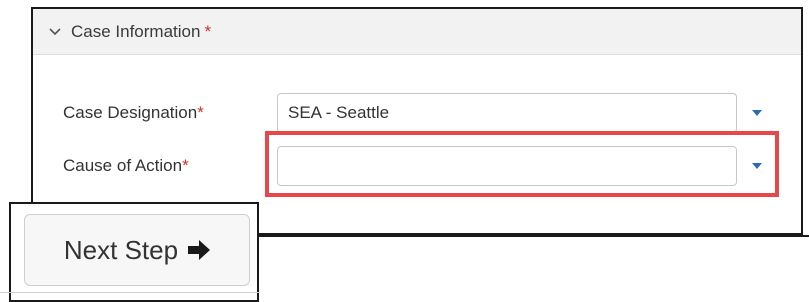  I want to click on section-header: Case Information *, so click(417, 32).